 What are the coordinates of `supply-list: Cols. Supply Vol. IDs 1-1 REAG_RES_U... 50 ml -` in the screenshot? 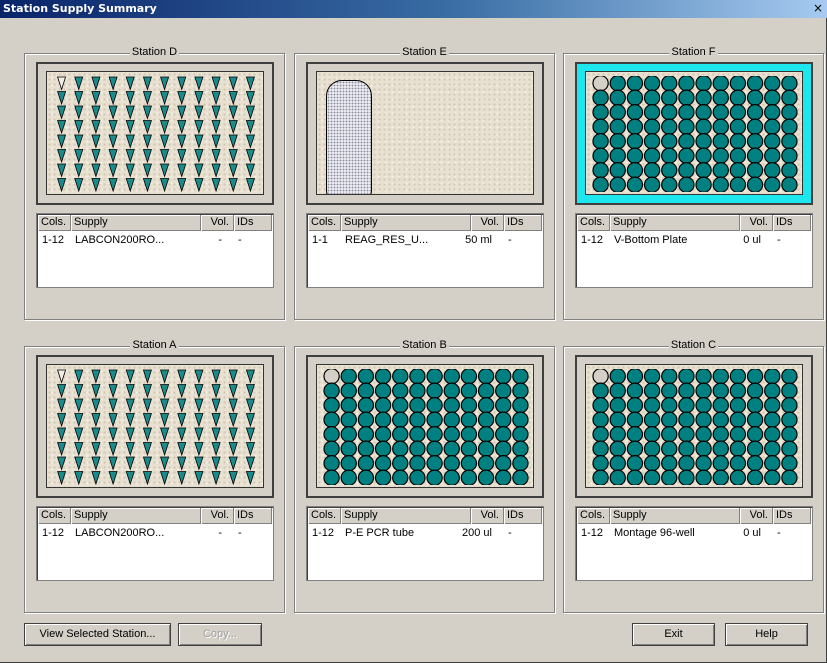 It's located at (425, 250).